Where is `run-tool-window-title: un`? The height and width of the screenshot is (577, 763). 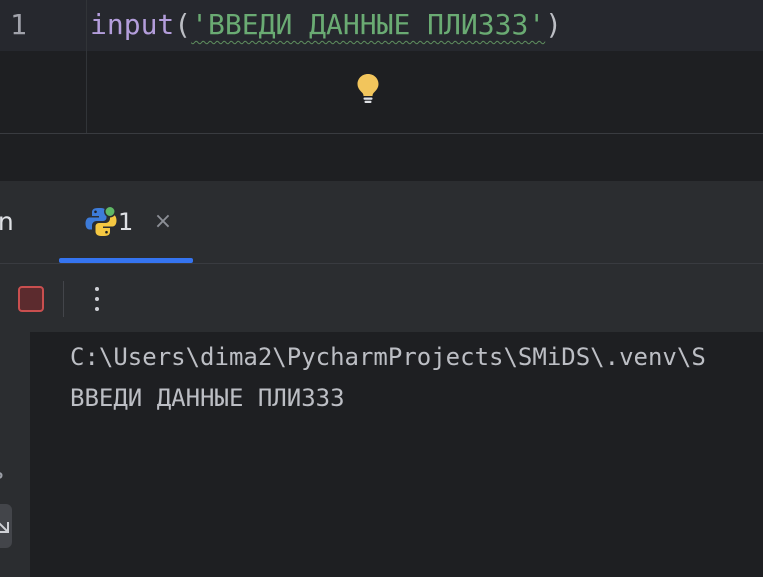
run-tool-window-title: un is located at coordinates (7, 221).